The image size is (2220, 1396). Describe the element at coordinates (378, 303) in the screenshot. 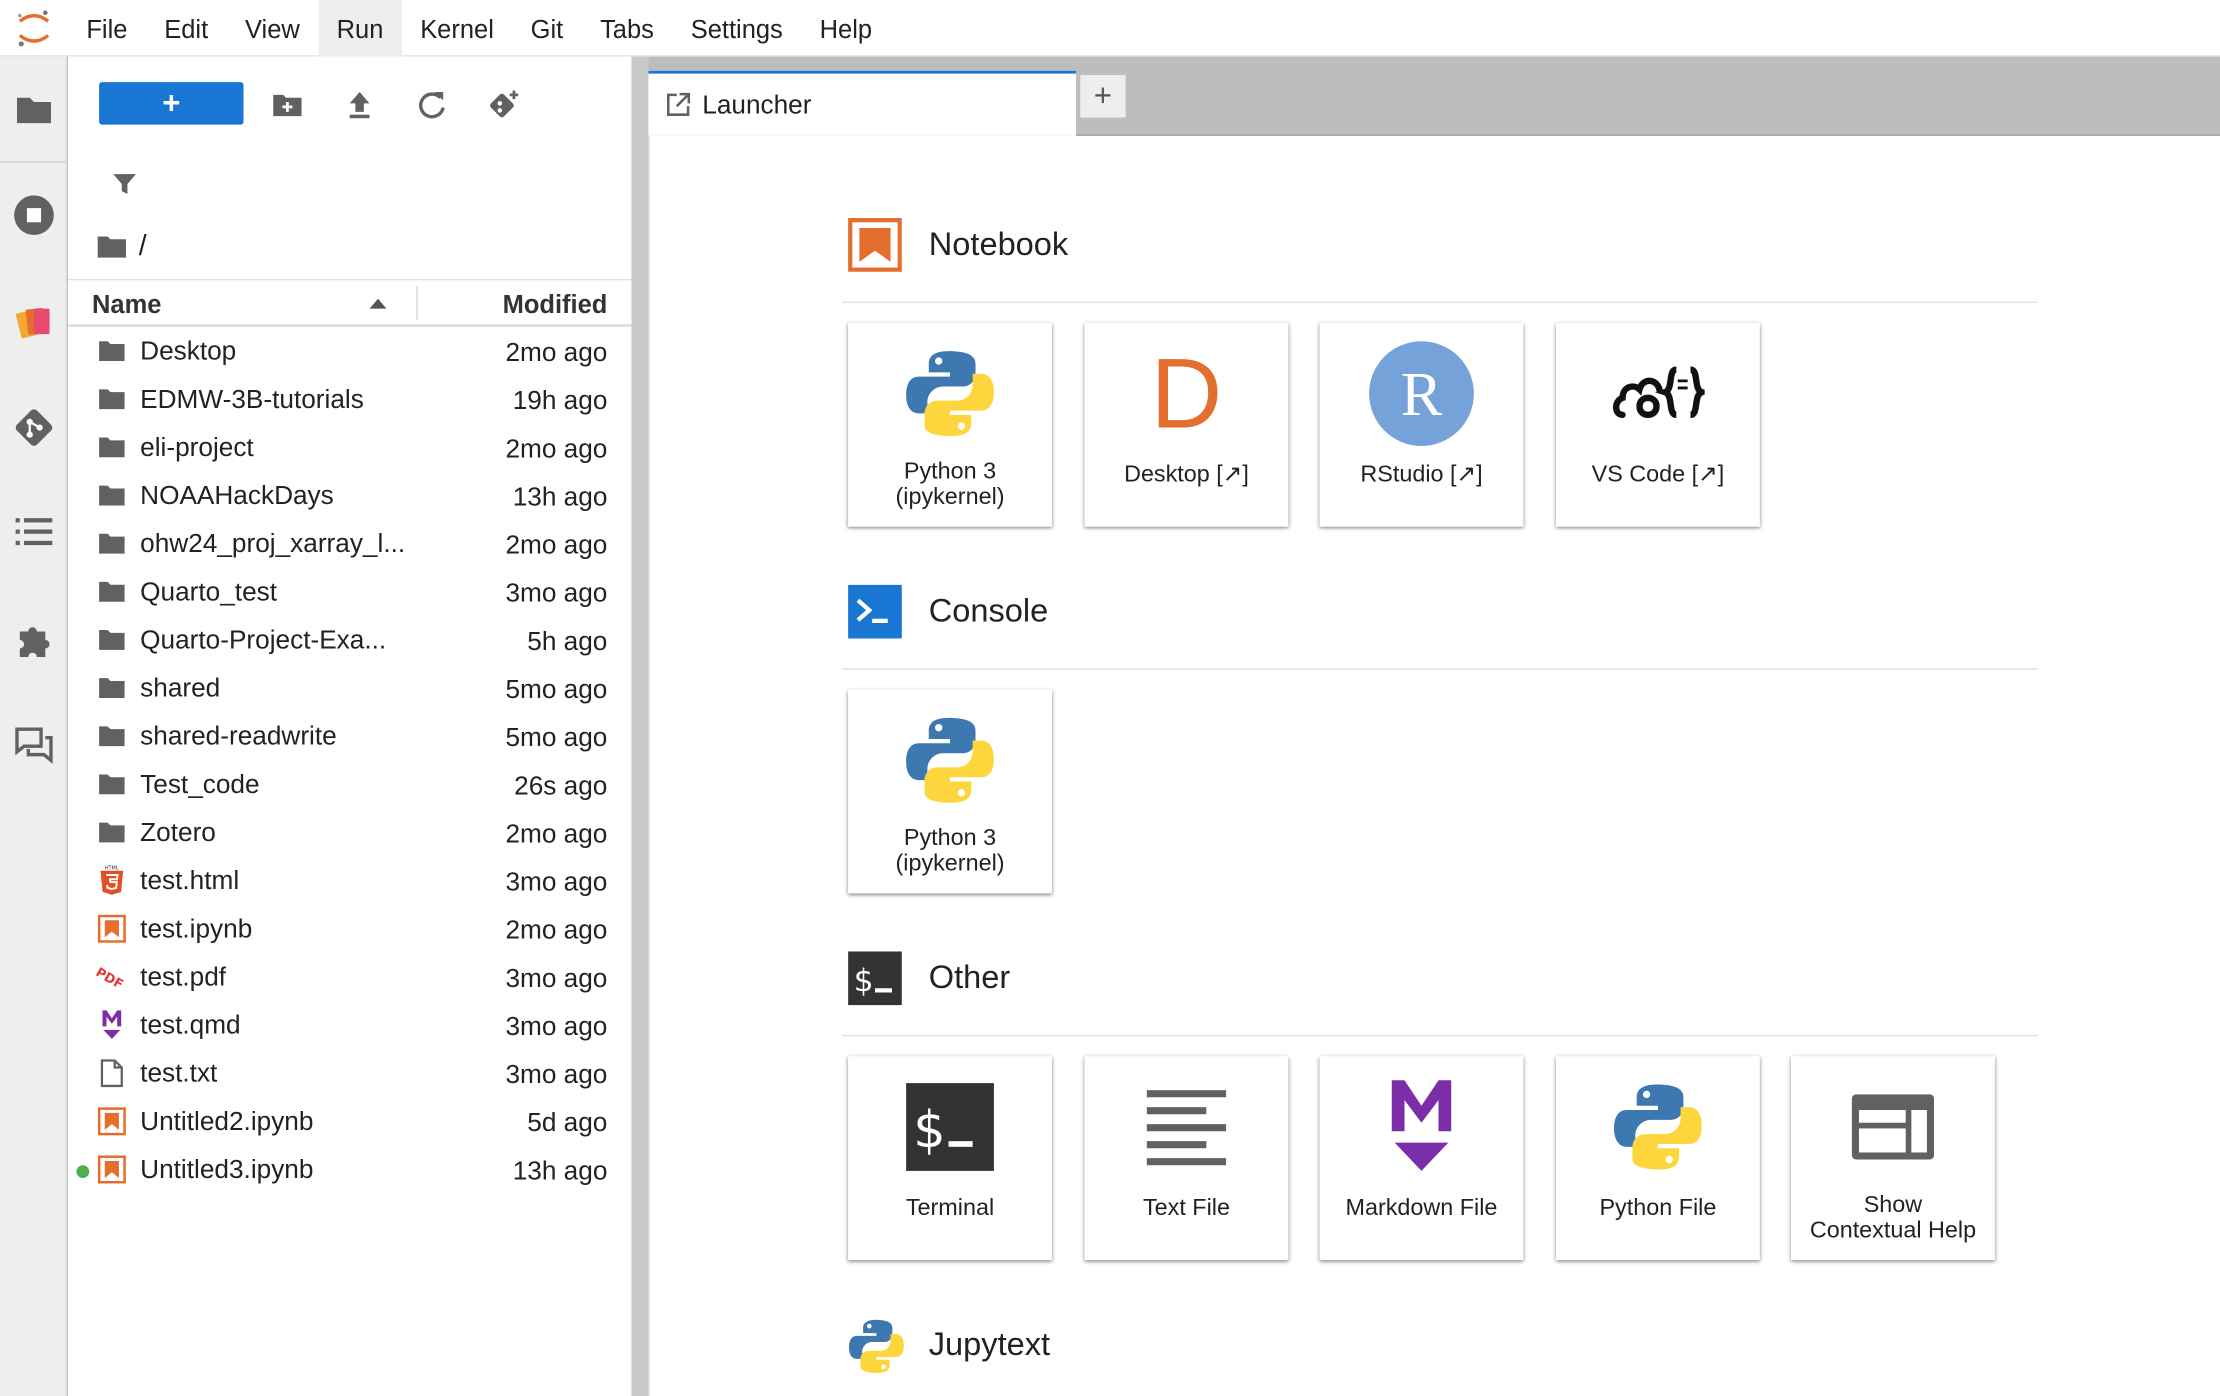

I see `sort-ascending-icon` at that location.